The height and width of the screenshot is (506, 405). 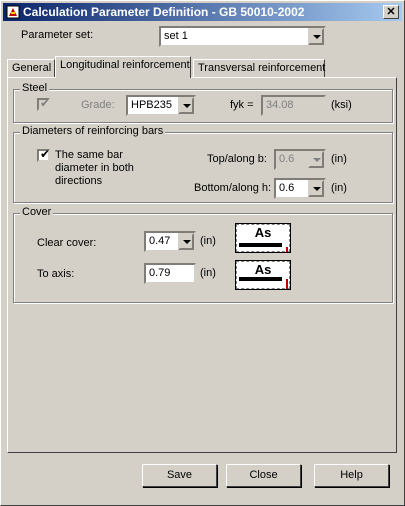 I want to click on clear-cover-select: 0.47, so click(x=170, y=241).